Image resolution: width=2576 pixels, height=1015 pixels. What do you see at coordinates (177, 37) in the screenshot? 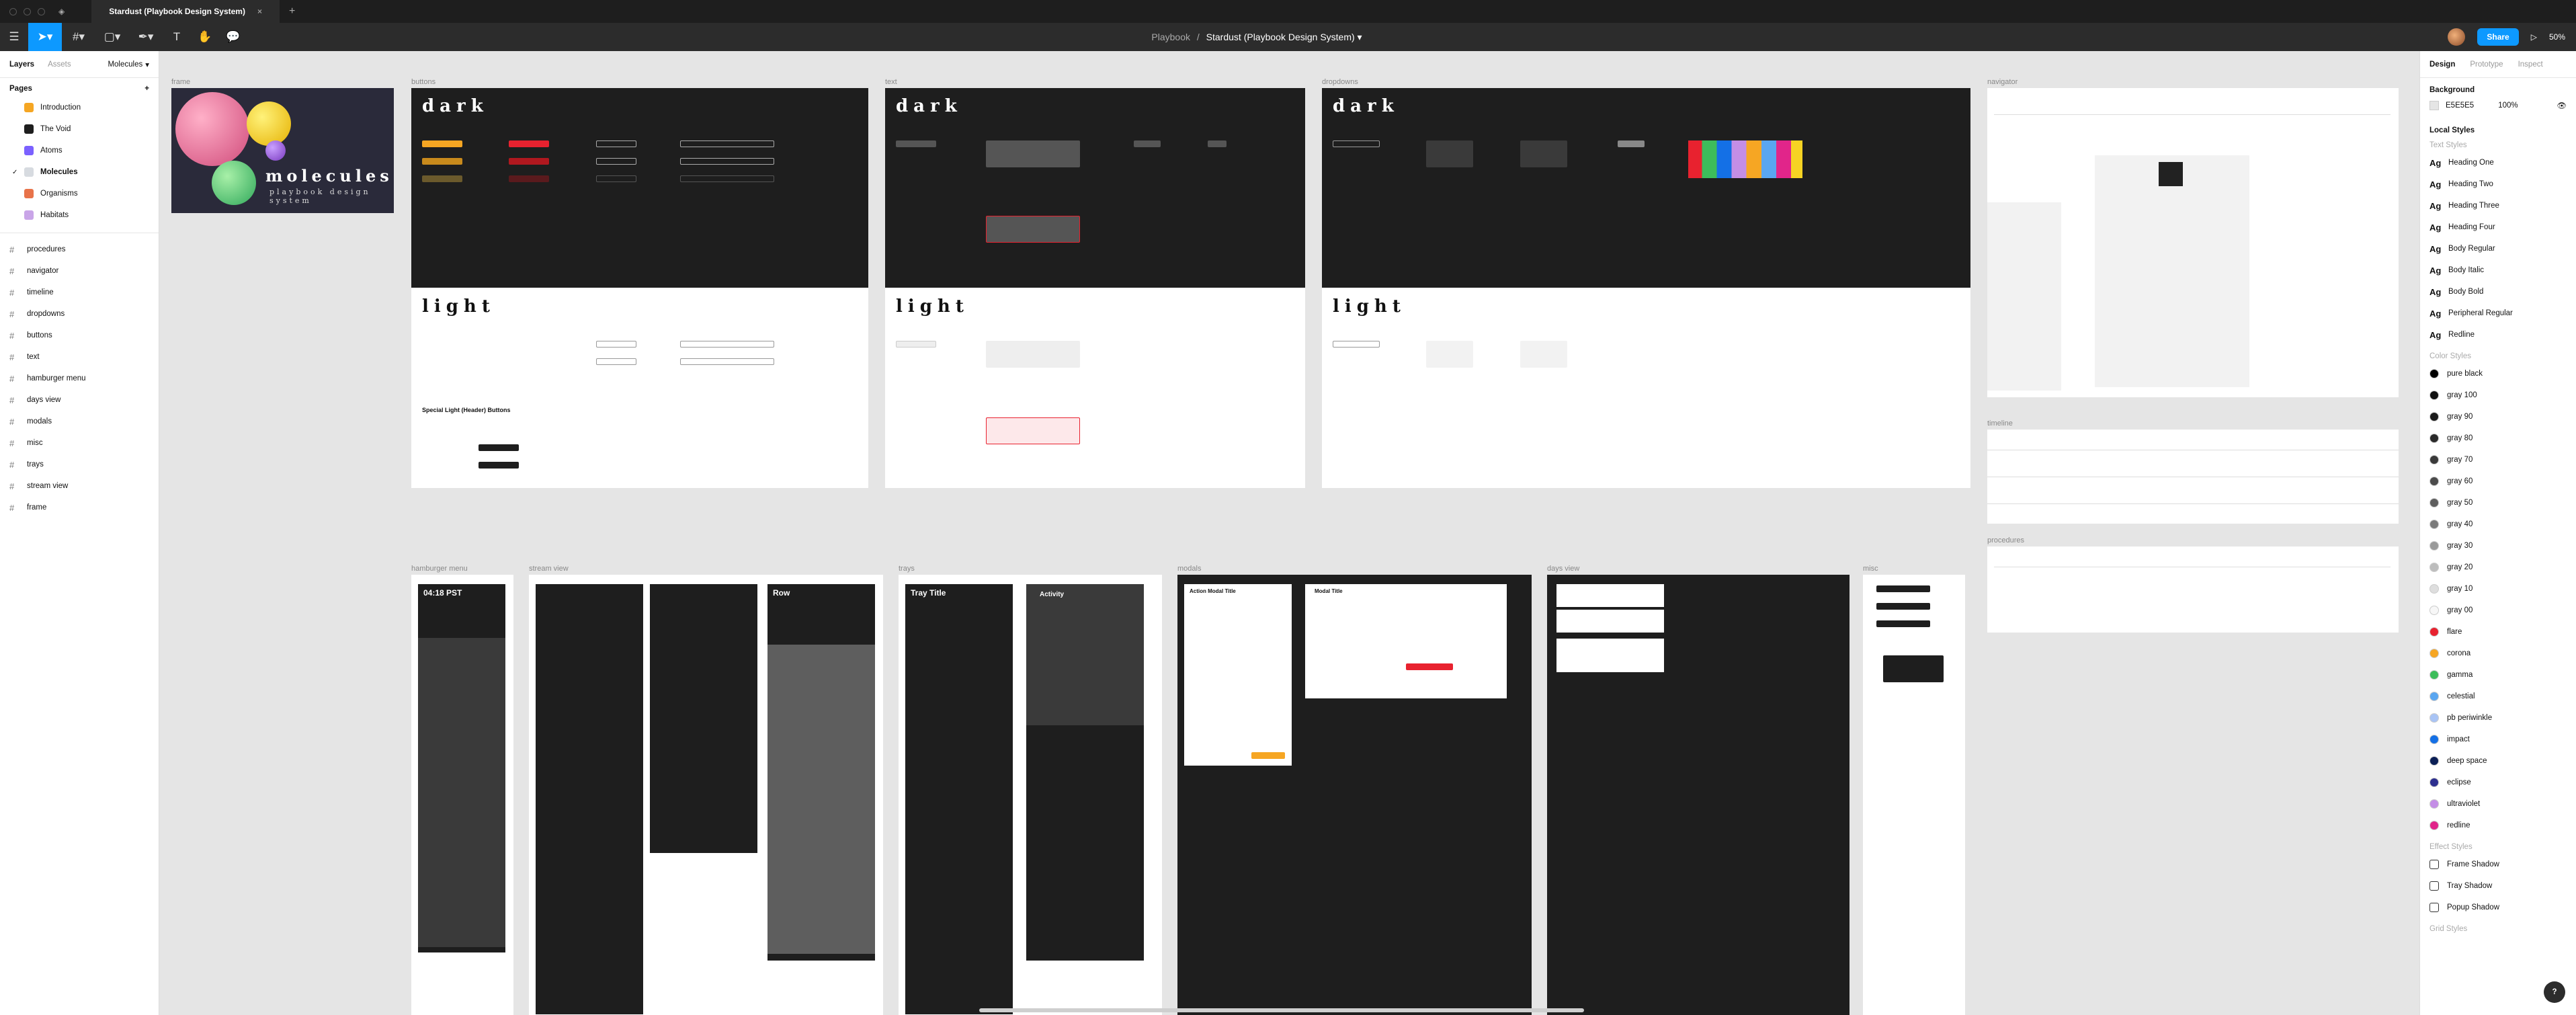
I see `text-tool-icon: T` at bounding box center [177, 37].